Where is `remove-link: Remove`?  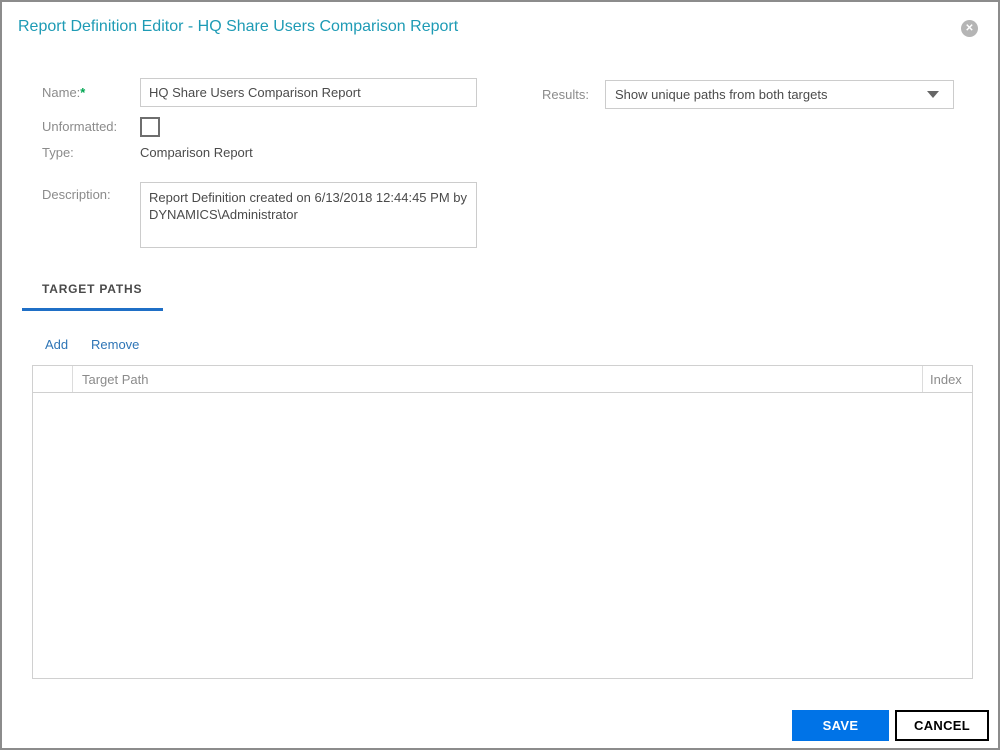
remove-link: Remove is located at coordinates (115, 344).